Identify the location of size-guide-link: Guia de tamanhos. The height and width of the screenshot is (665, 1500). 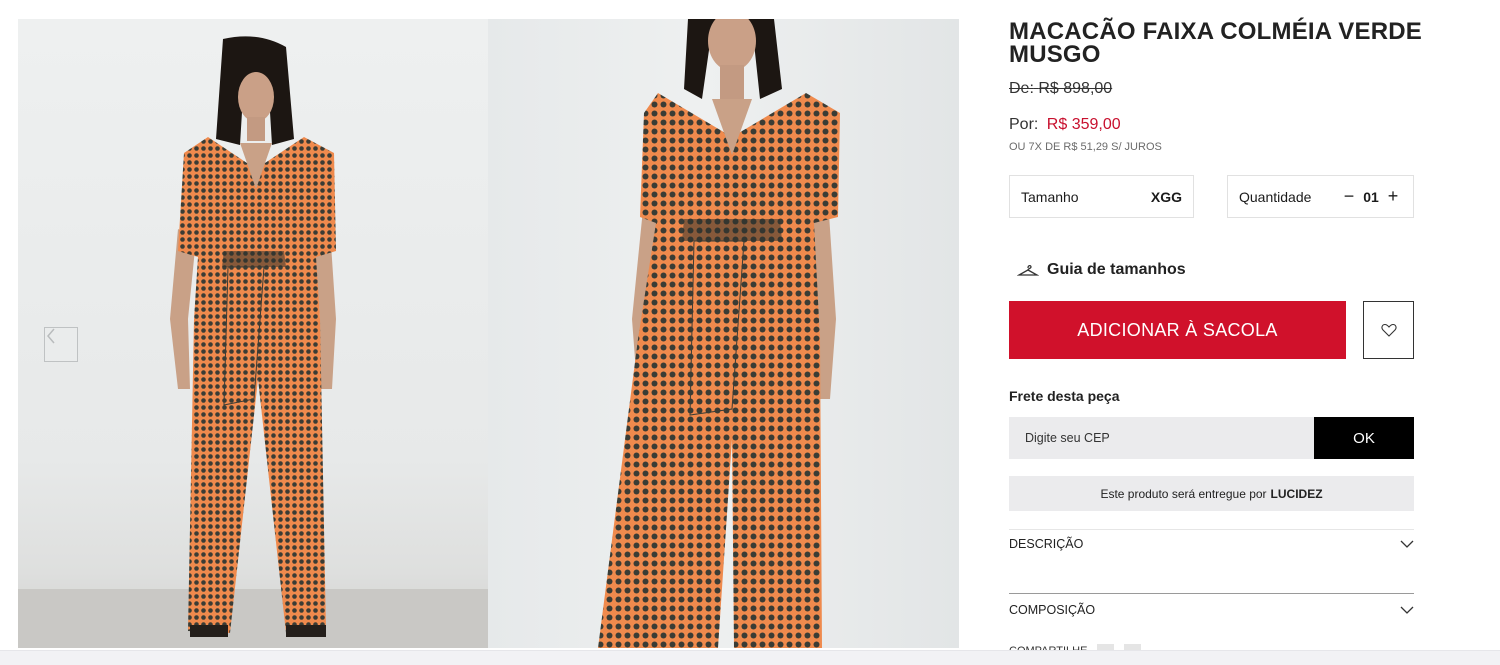
(1101, 270).